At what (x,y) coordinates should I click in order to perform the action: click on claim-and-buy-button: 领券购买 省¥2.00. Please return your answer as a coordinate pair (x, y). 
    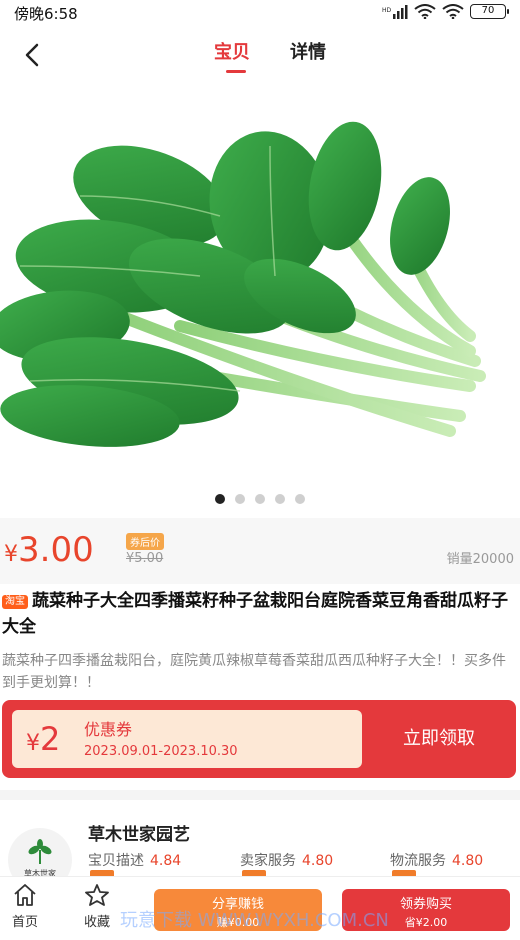
    Looking at the image, I should click on (426, 910).